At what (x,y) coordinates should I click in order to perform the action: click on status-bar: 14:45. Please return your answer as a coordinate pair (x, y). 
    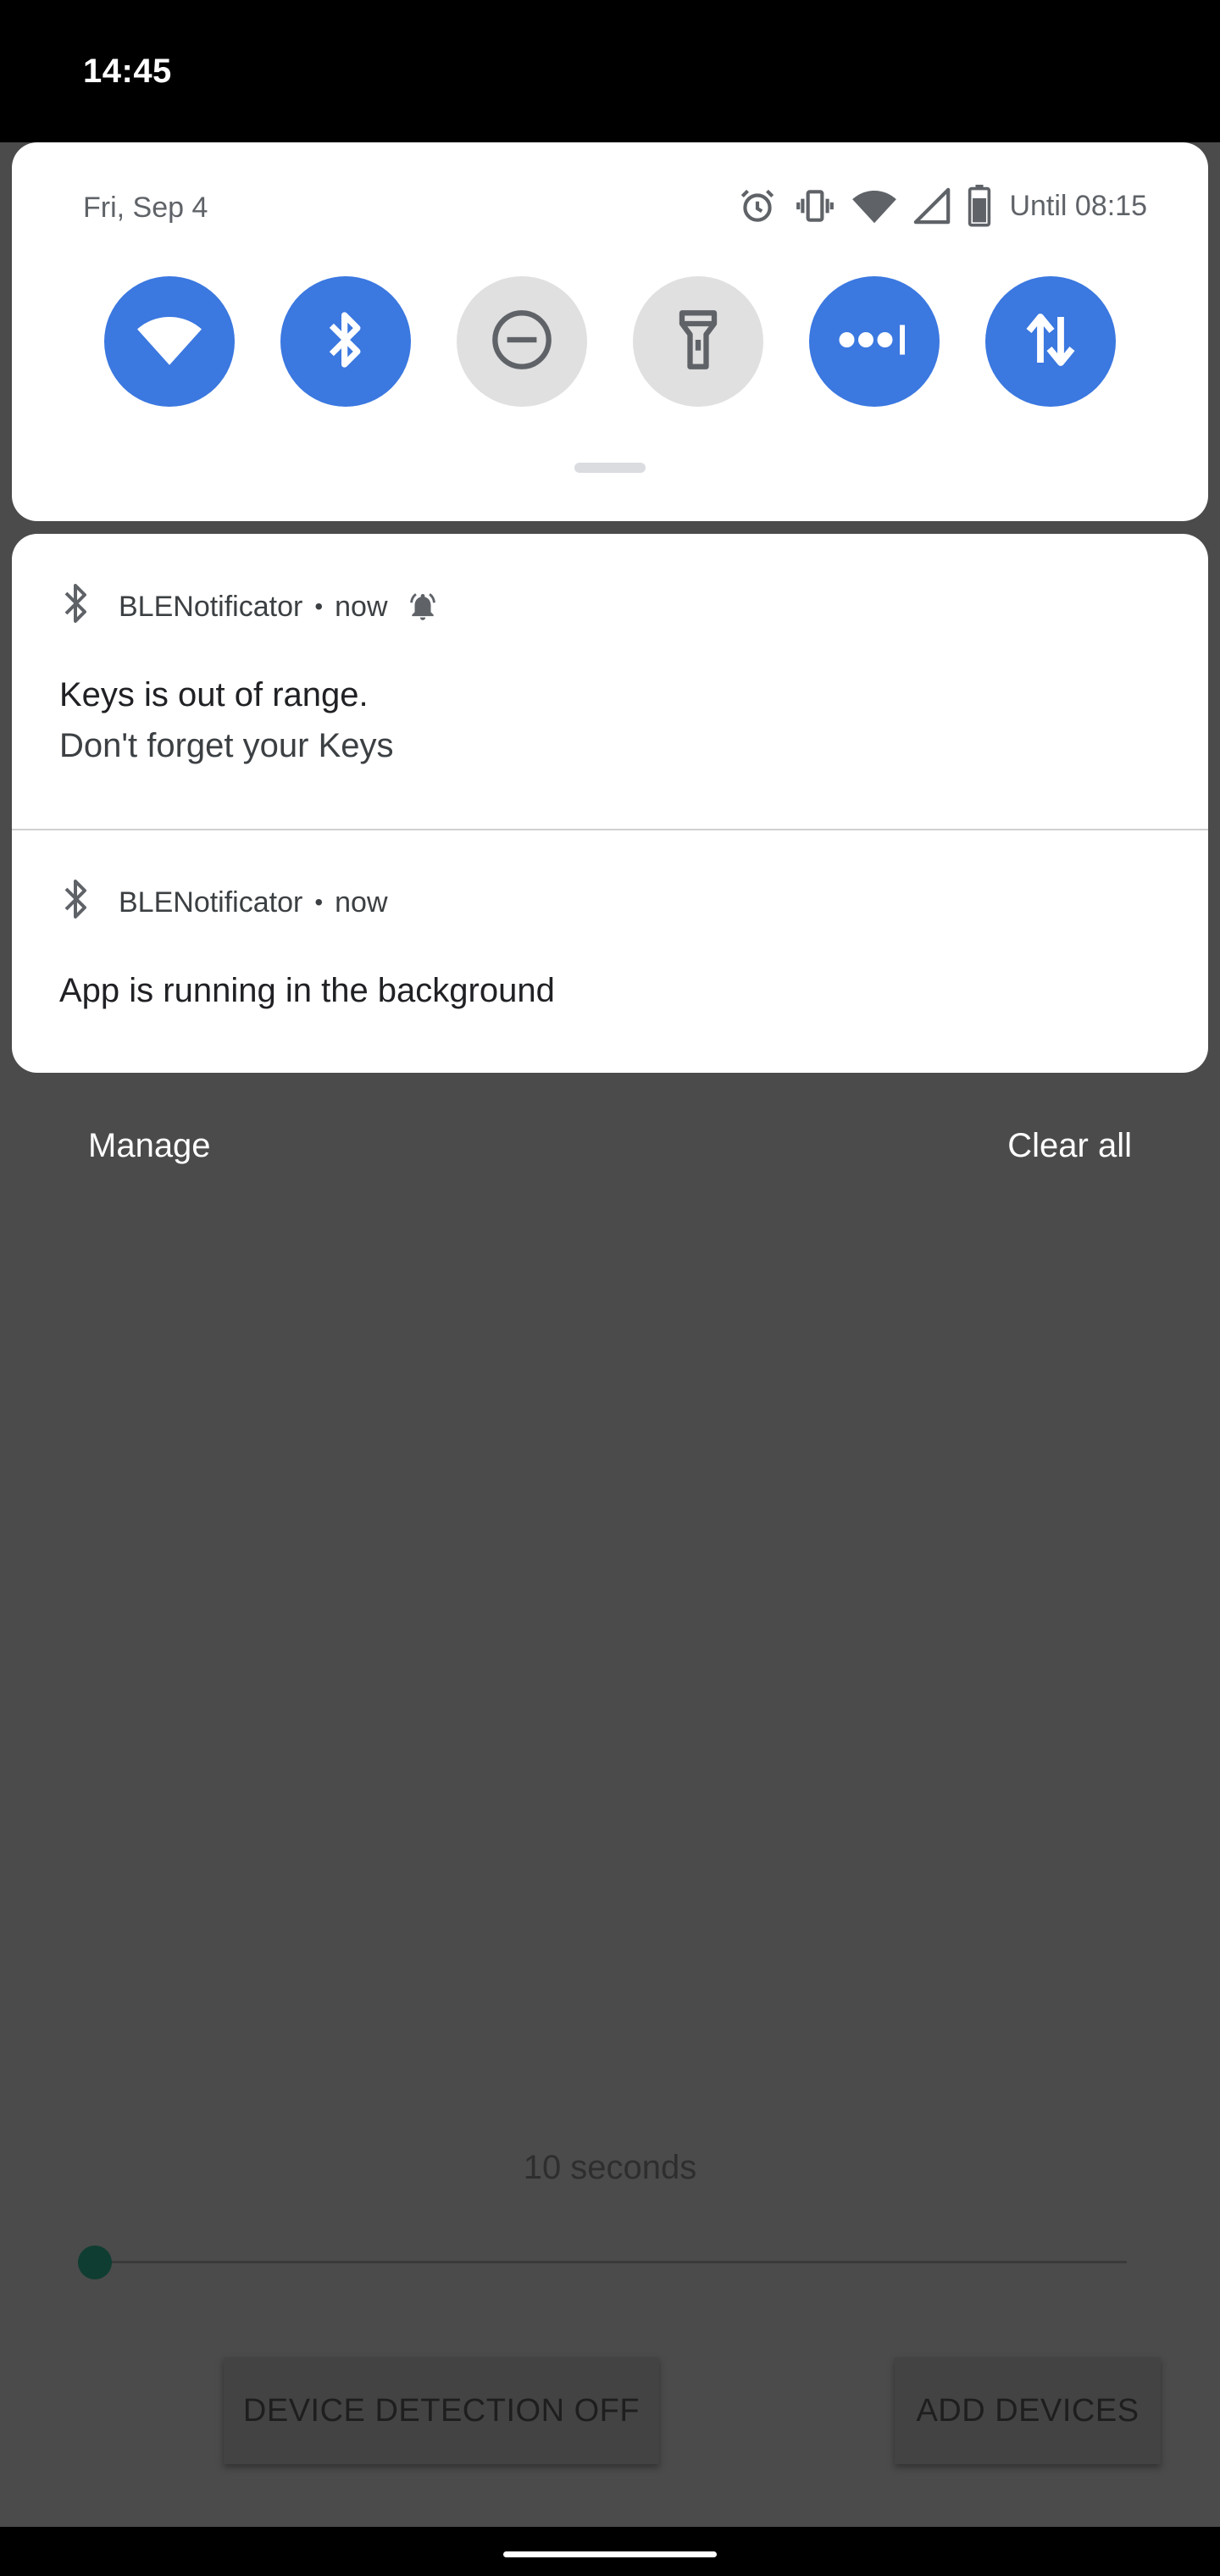
    Looking at the image, I should click on (610, 71).